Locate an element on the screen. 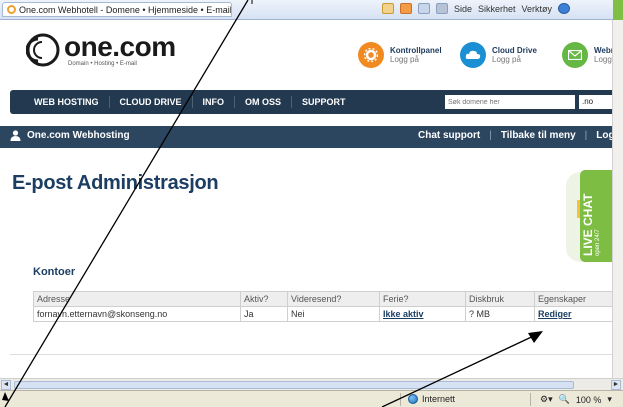 The width and height of the screenshot is (623, 407). live-chat-button: LIVE CHAT open 24/7 is located at coordinates (598, 216).